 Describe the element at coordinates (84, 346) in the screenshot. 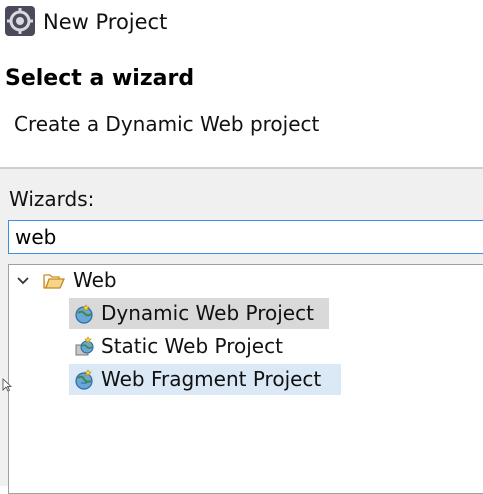

I see `static-web-project-icon` at that location.